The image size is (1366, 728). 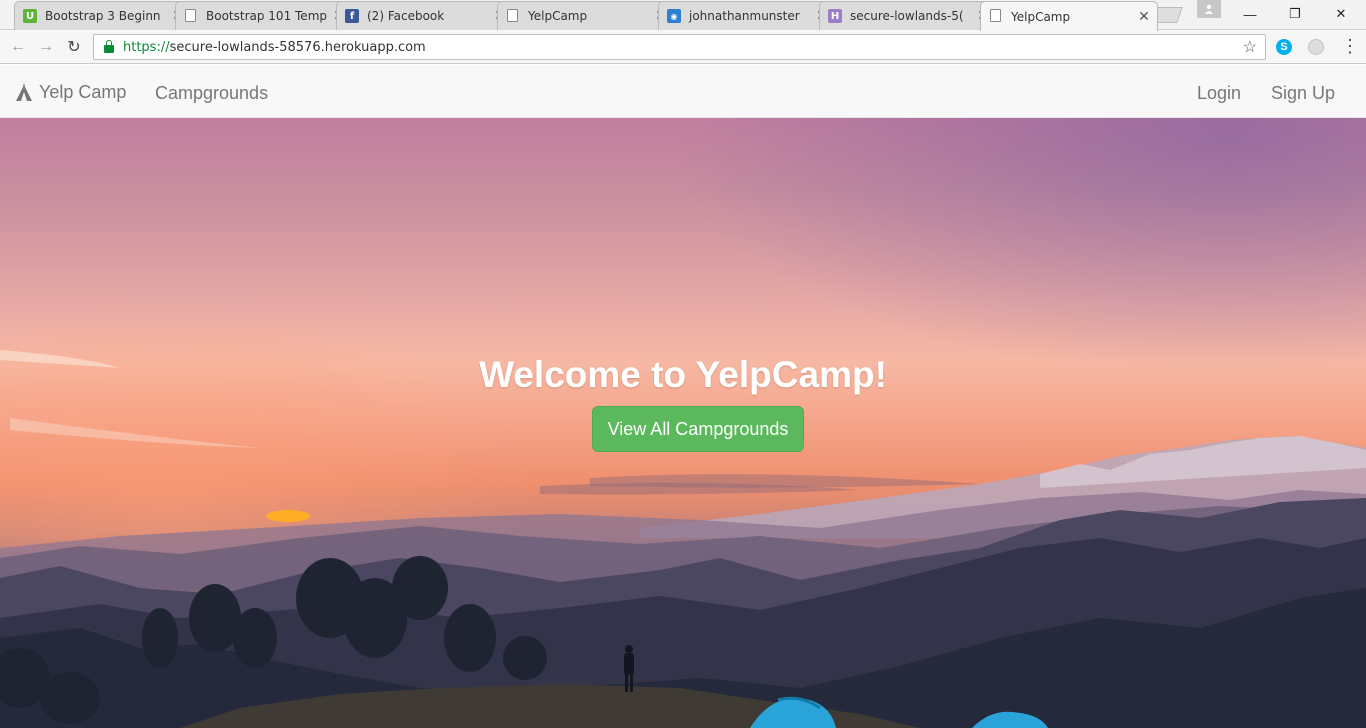 I want to click on reload-icon: ↻, so click(x=74, y=47).